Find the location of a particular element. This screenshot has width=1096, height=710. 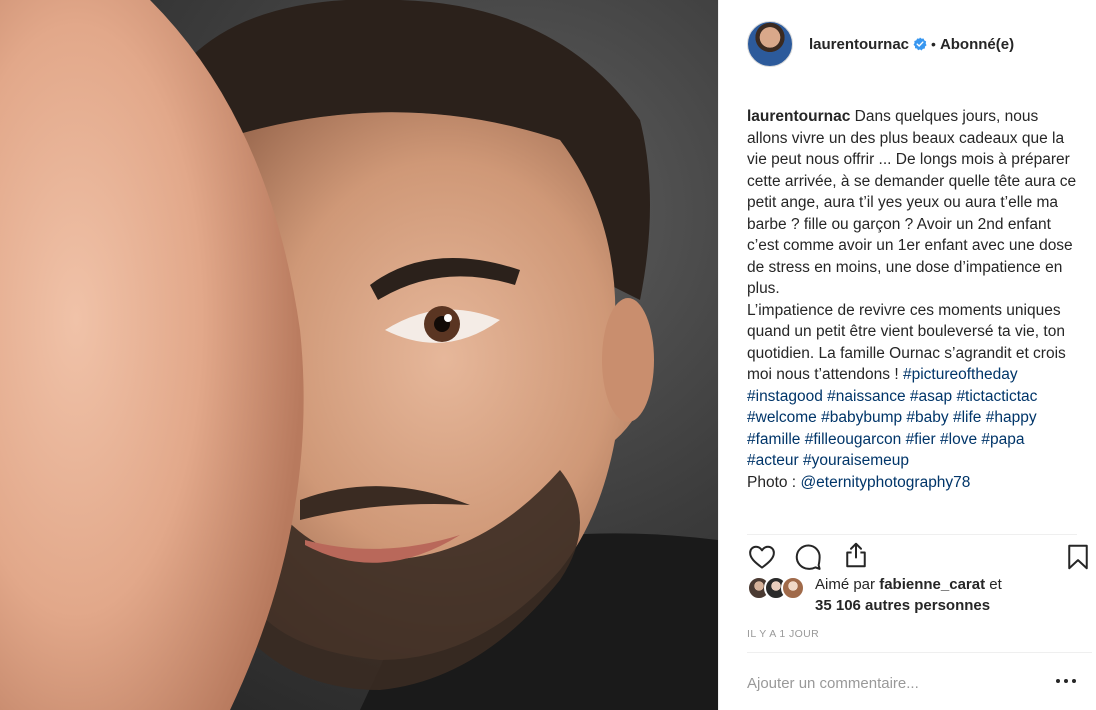

share-icon is located at coordinates (856, 555).